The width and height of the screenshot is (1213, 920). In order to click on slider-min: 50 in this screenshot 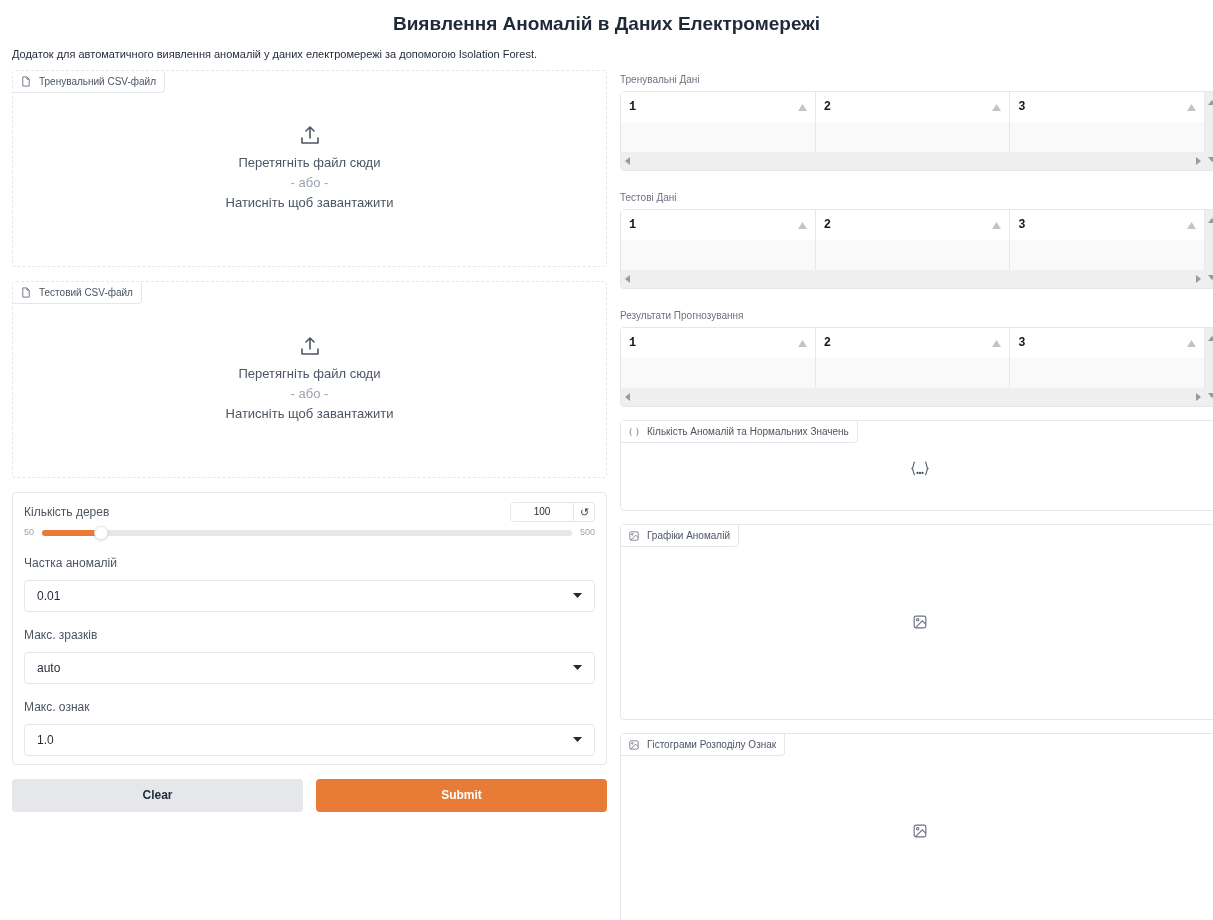, I will do `click(29, 532)`.